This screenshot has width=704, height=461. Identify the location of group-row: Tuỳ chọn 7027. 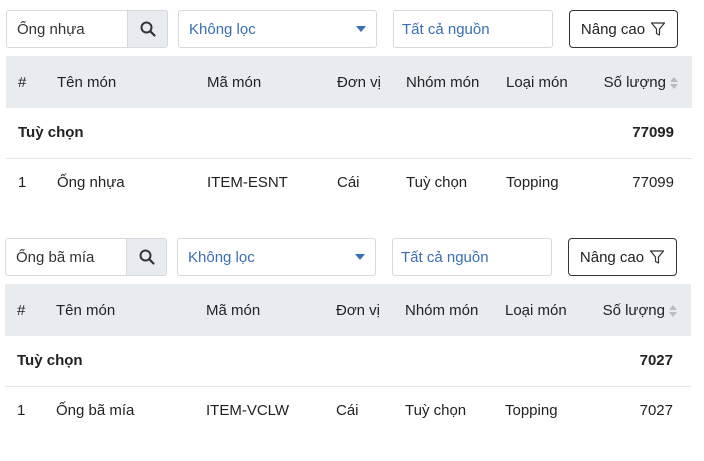
(348, 361).